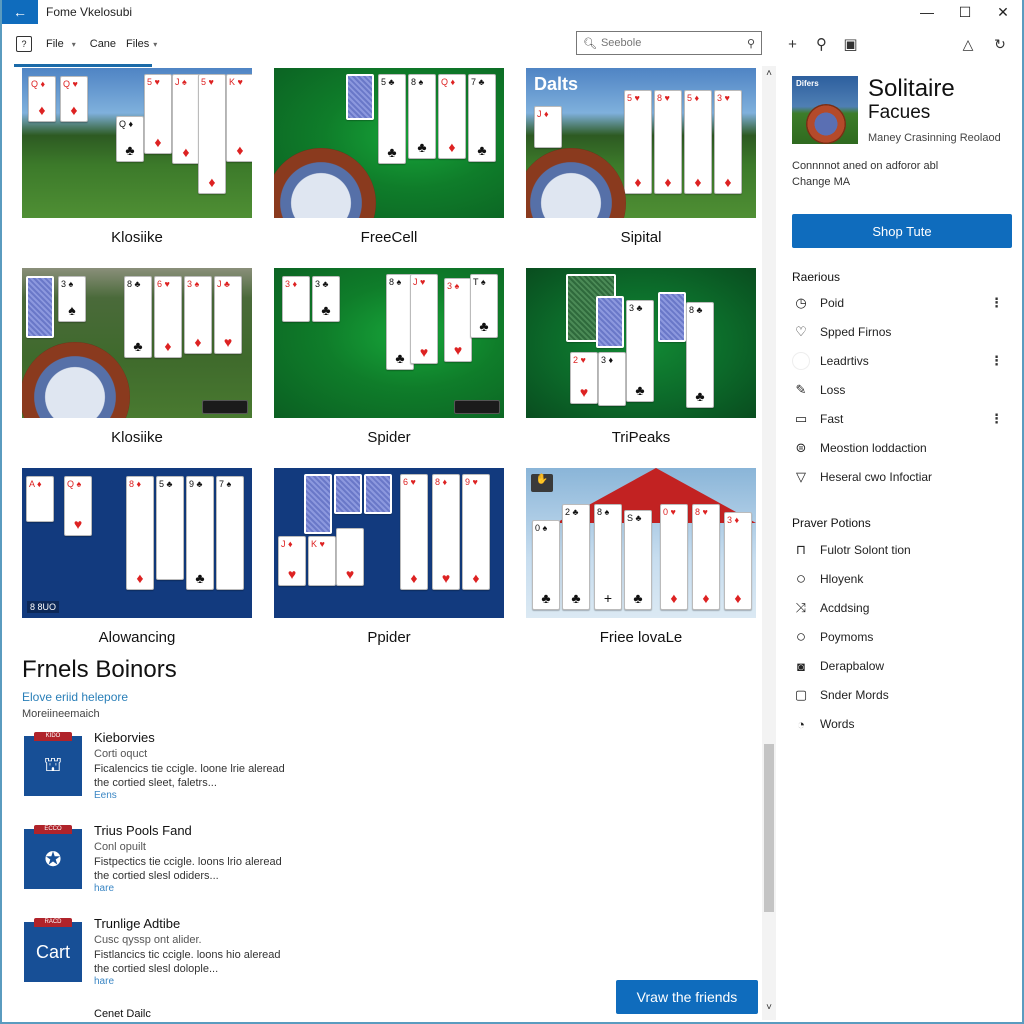 The width and height of the screenshot is (1024, 1024). Describe the element at coordinates (143, 830) in the screenshot. I see `friend-name: Trius Pools Fand` at that location.